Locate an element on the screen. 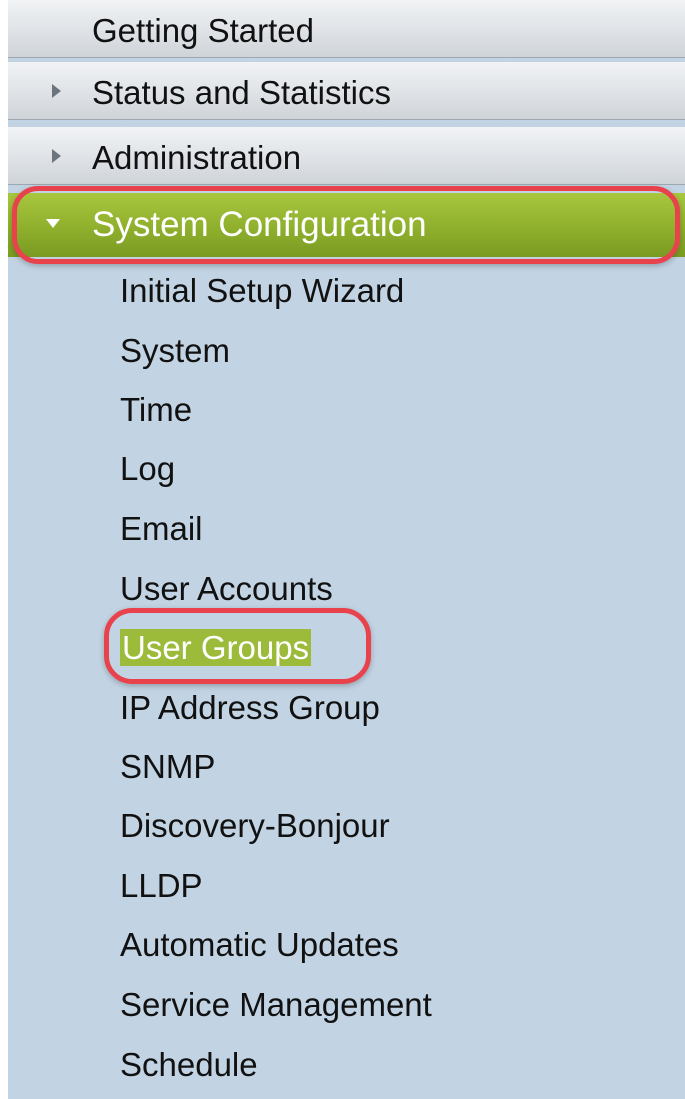  sub-item-label: LLDP is located at coordinates (161, 885).